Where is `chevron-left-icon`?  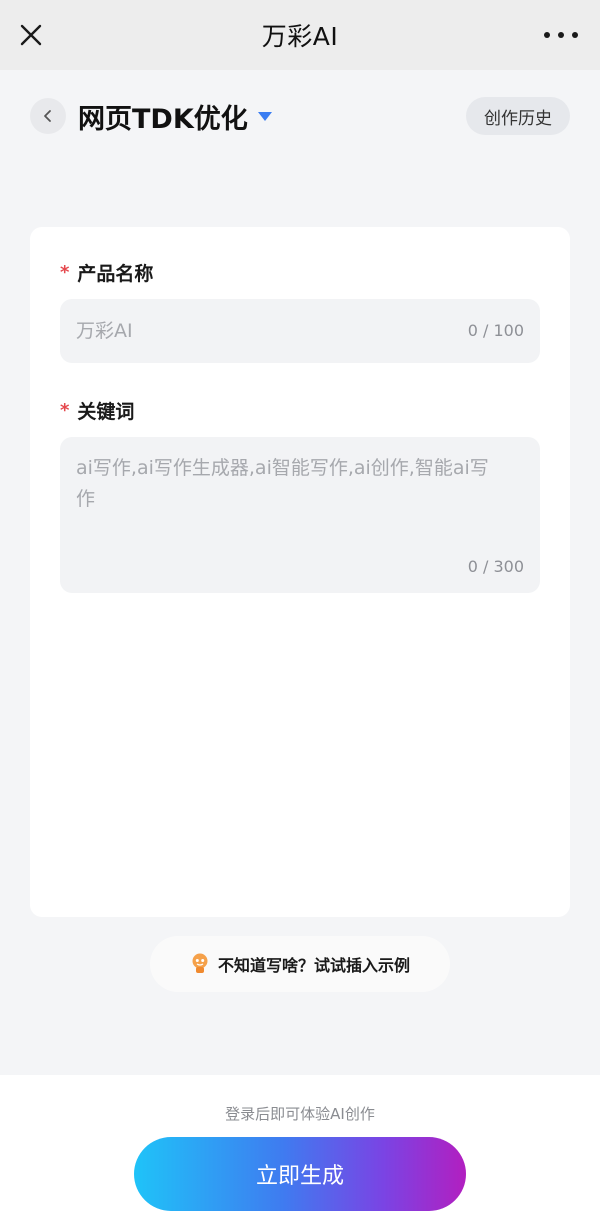 chevron-left-icon is located at coordinates (47, 116).